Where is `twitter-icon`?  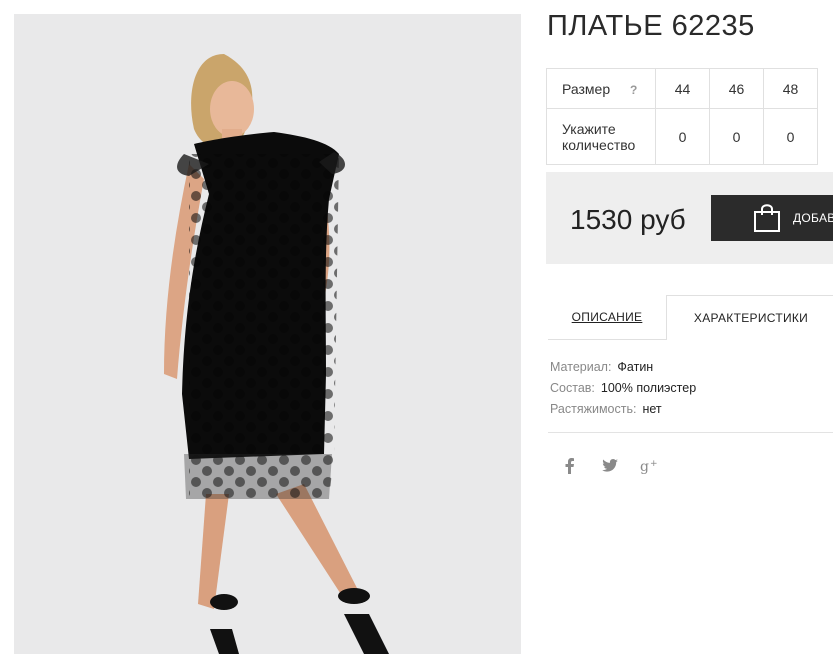
twitter-icon is located at coordinates (610, 466).